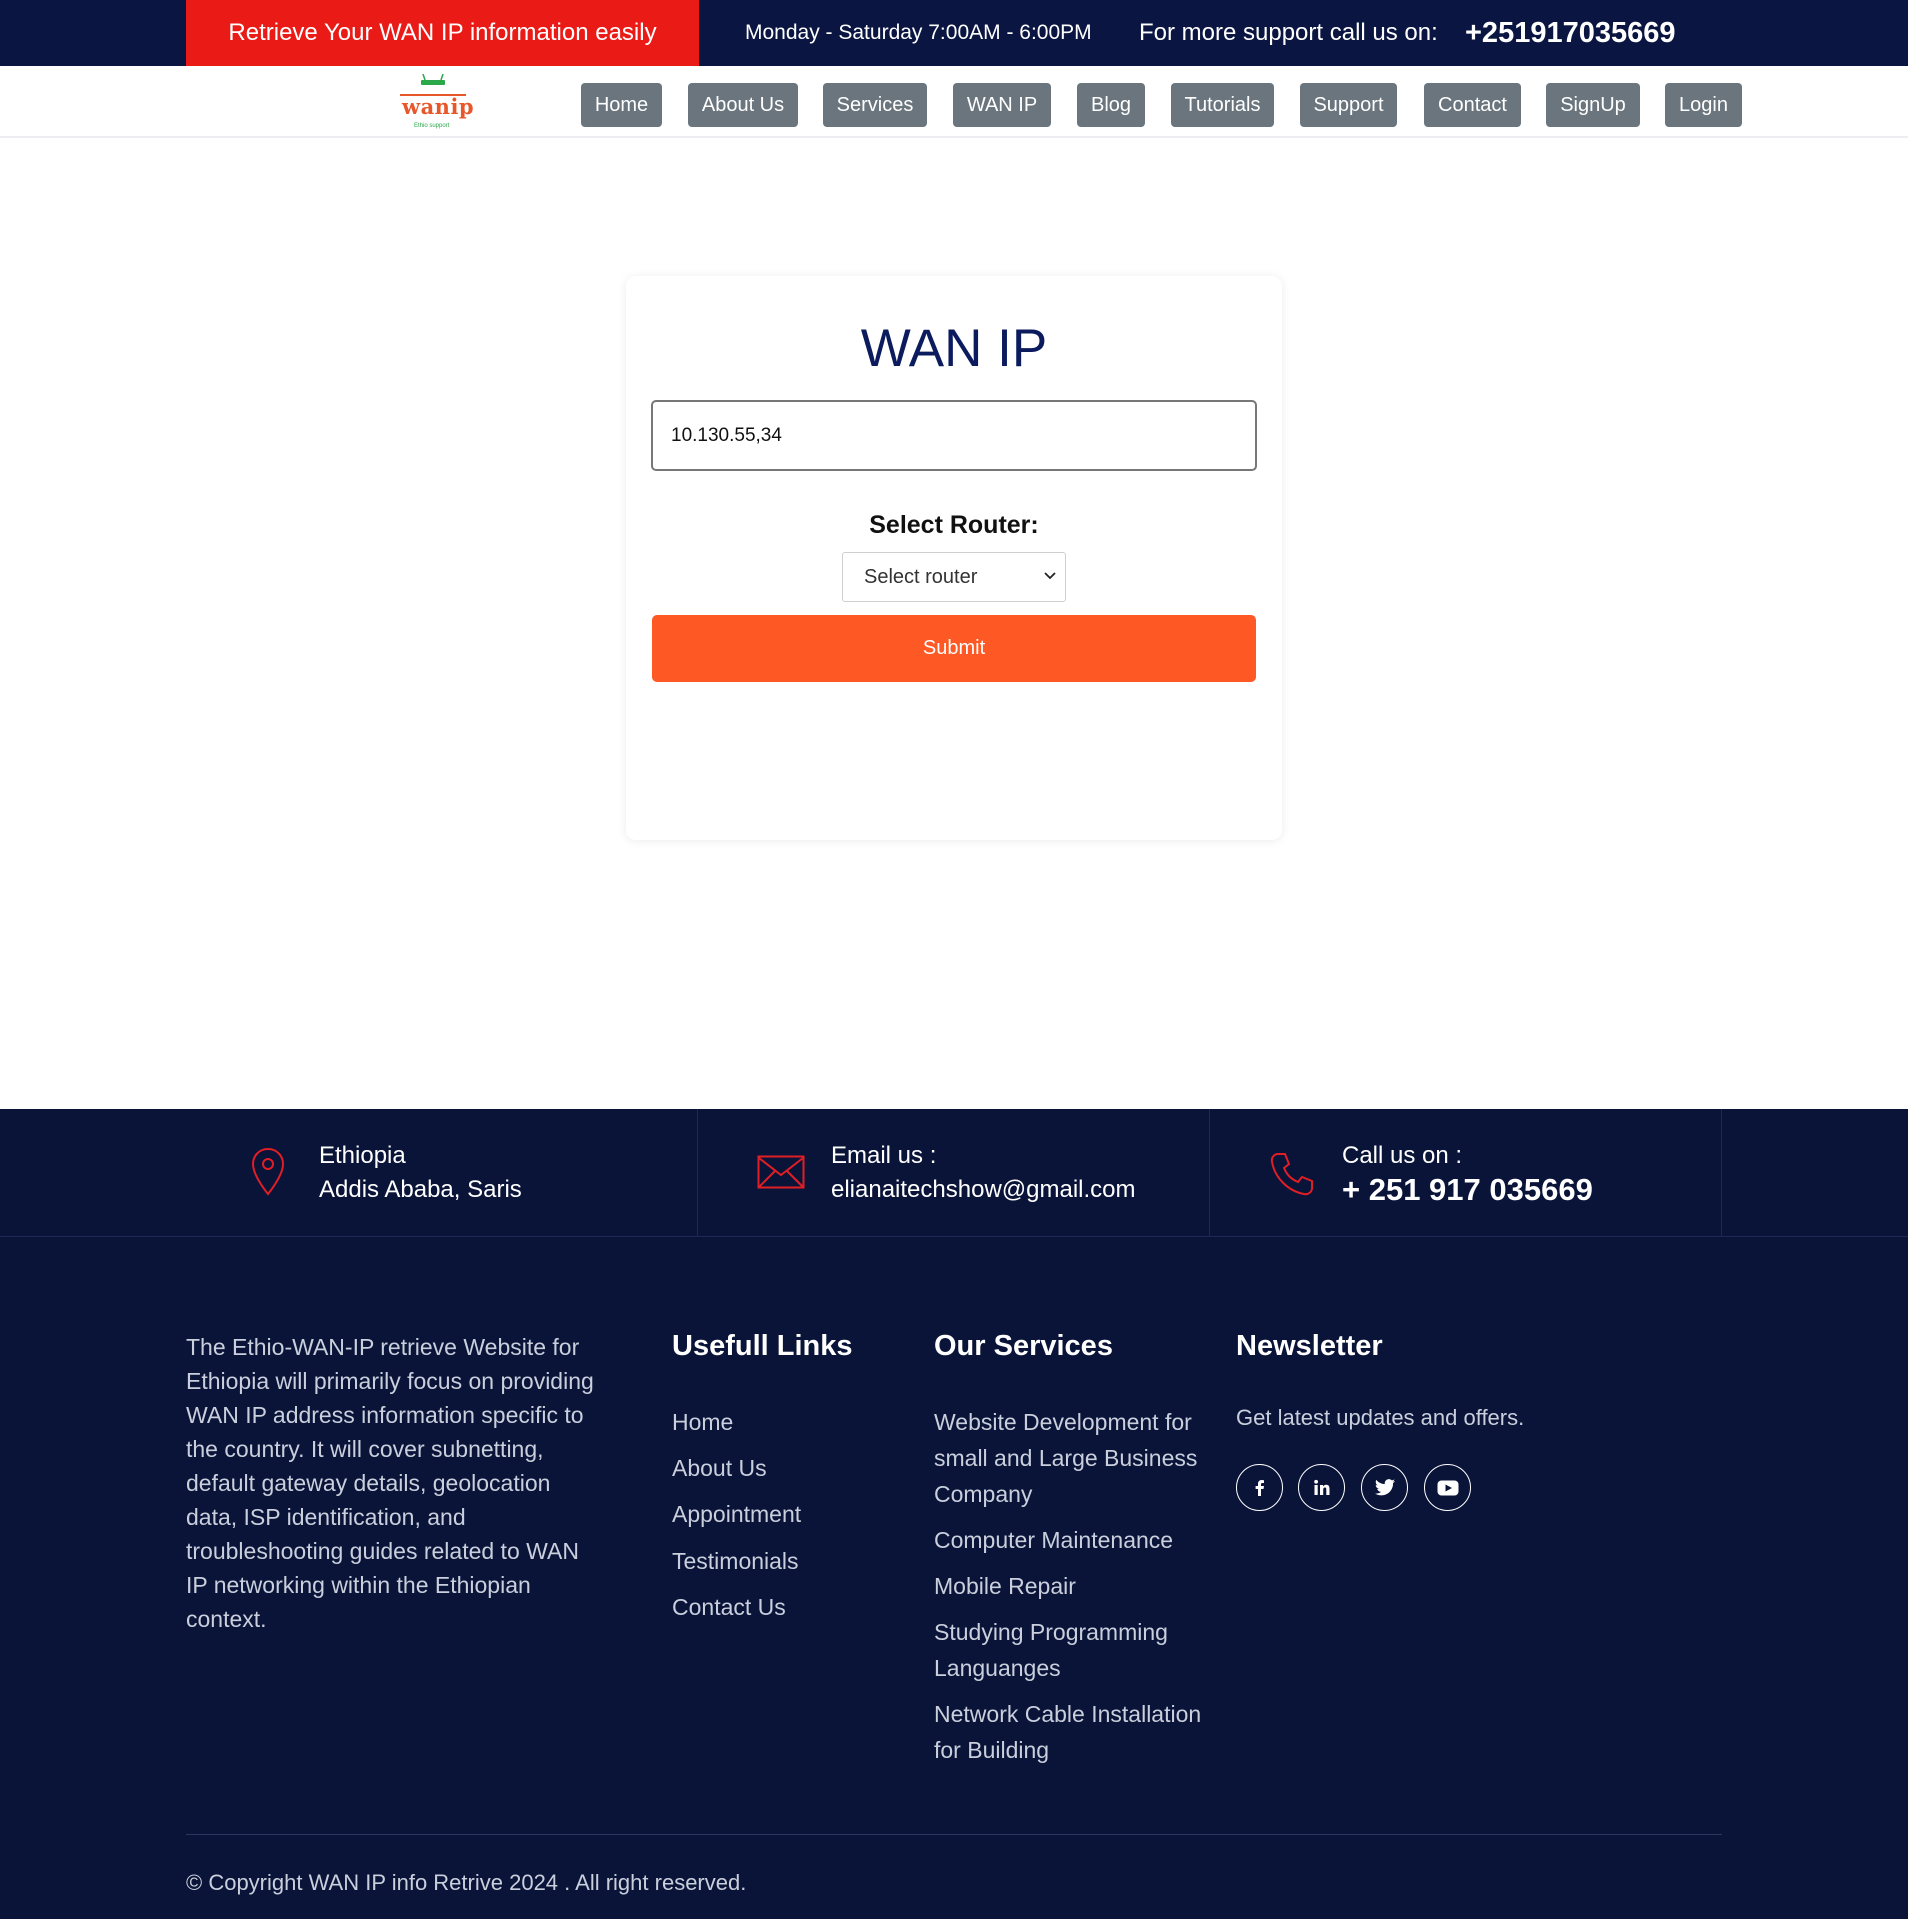 Image resolution: width=1908 pixels, height=1919 pixels. What do you see at coordinates (1348, 105) in the screenshot?
I see `nav-support: Support` at bounding box center [1348, 105].